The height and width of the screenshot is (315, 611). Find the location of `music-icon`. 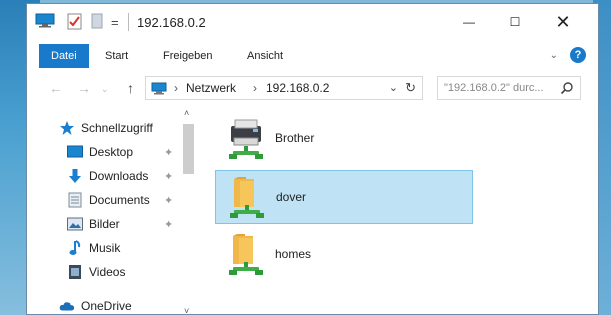

music-icon is located at coordinates (75, 248).